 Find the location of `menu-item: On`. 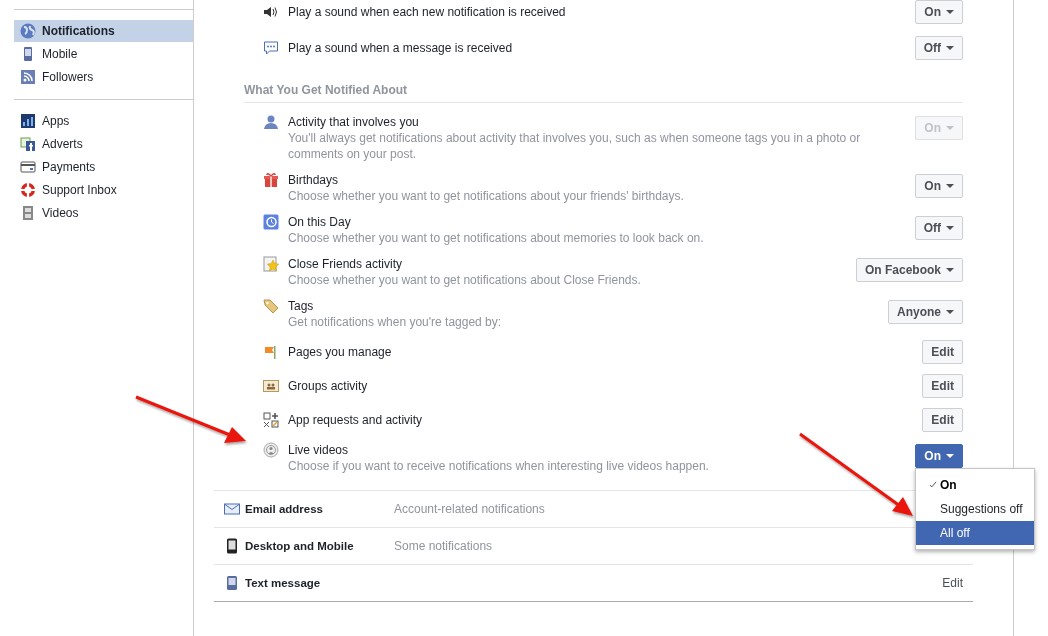

menu-item: On is located at coordinates (975, 485).